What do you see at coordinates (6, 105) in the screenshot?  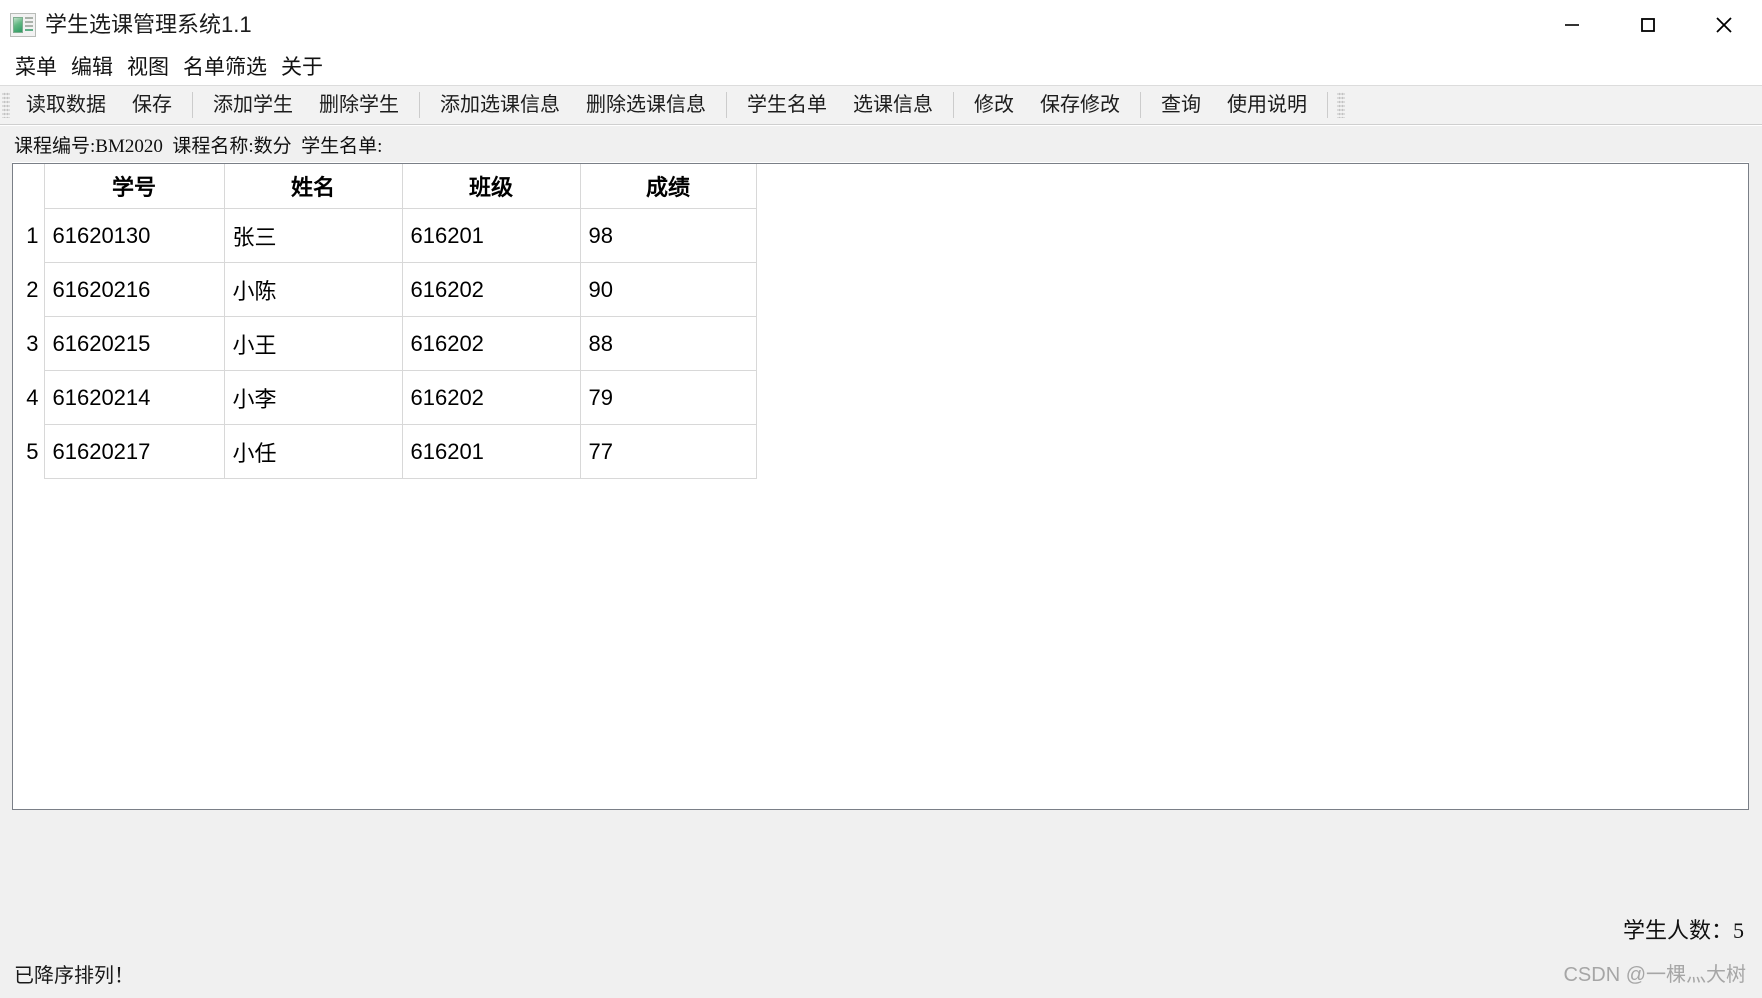 I see `toolbar-grip-handle` at bounding box center [6, 105].